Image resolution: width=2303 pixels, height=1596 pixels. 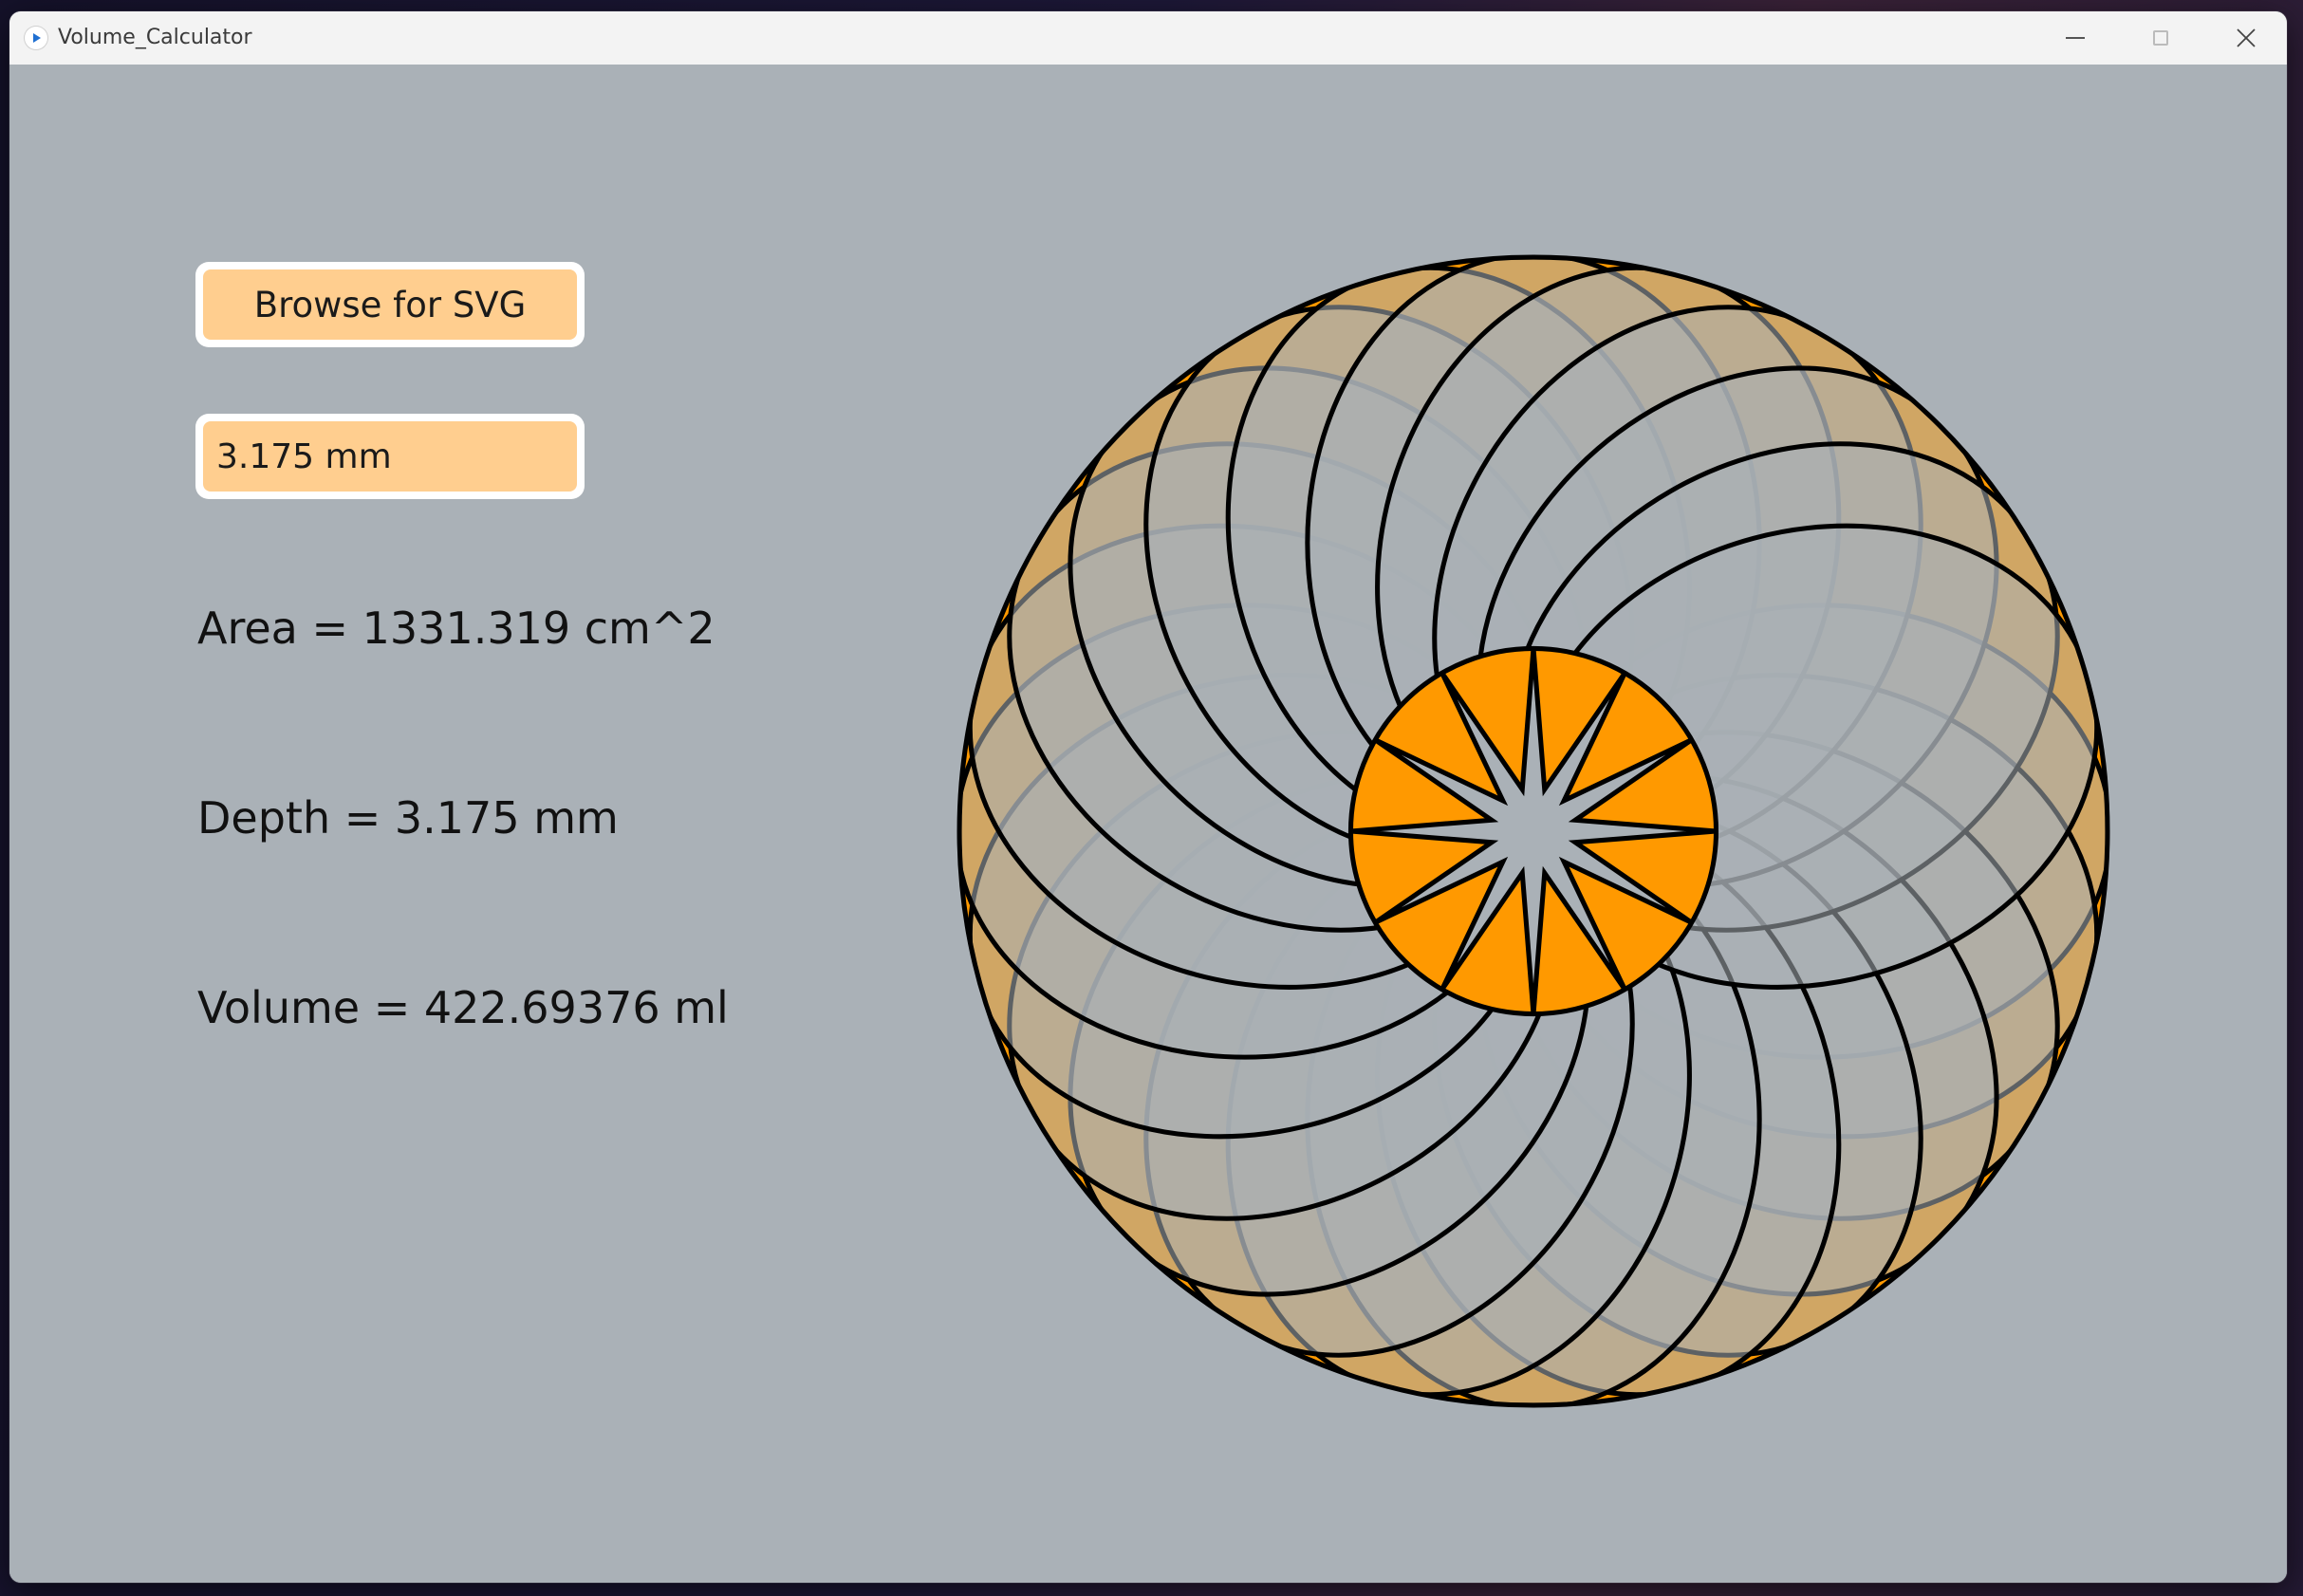 I want to click on browse-svg-button-label: Browse for SVG, so click(x=390, y=304).